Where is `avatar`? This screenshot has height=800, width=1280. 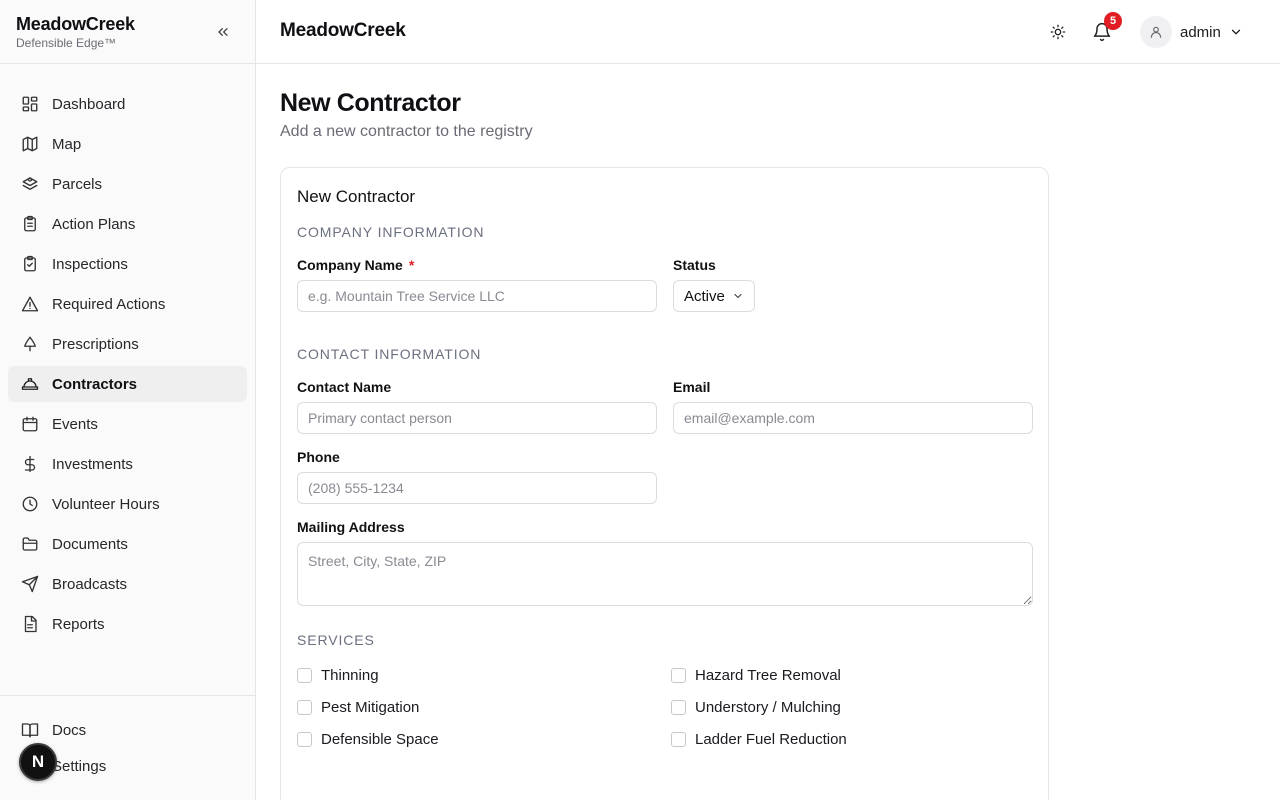 avatar is located at coordinates (1156, 32).